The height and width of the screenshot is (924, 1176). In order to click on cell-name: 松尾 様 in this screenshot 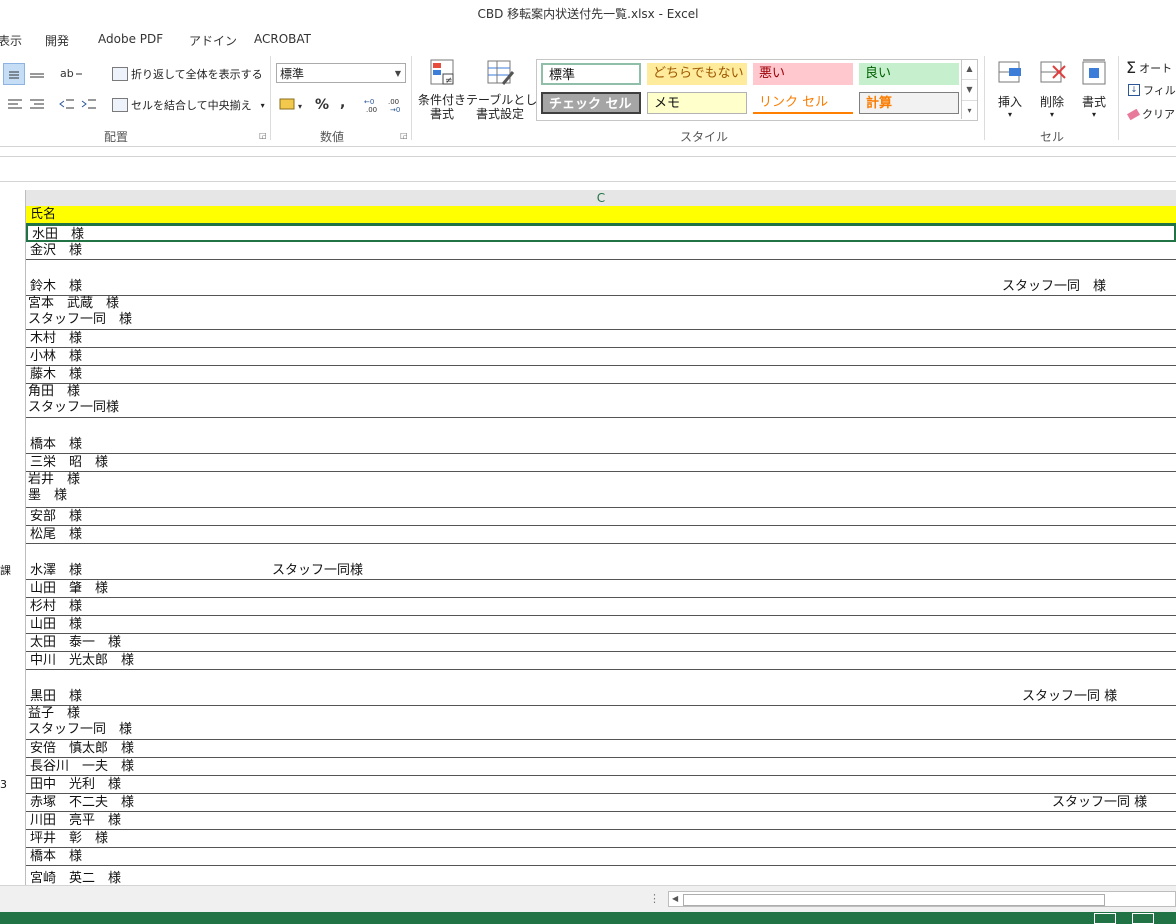, I will do `click(56, 535)`.